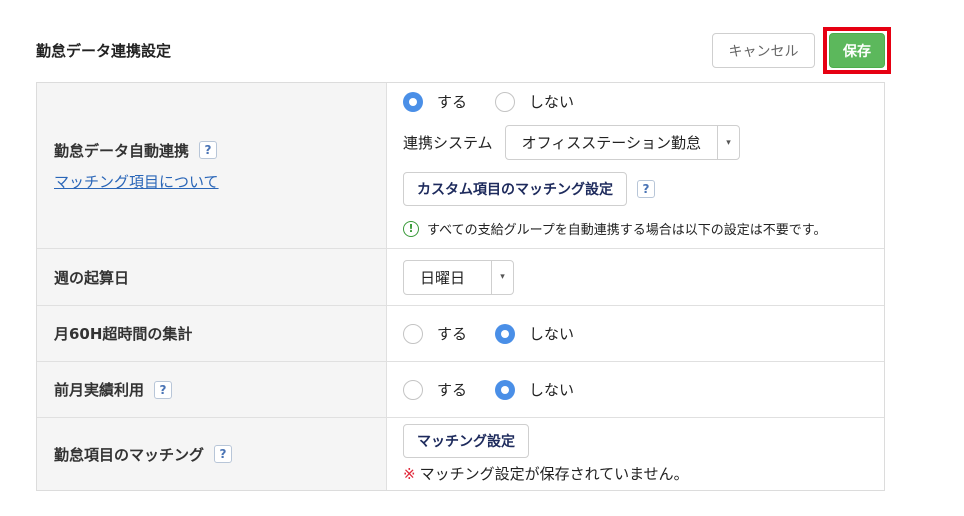 The image size is (964, 516). Describe the element at coordinates (212, 389) in the screenshot. I see `row-label-prev-month: 前月実績利用 ?` at that location.